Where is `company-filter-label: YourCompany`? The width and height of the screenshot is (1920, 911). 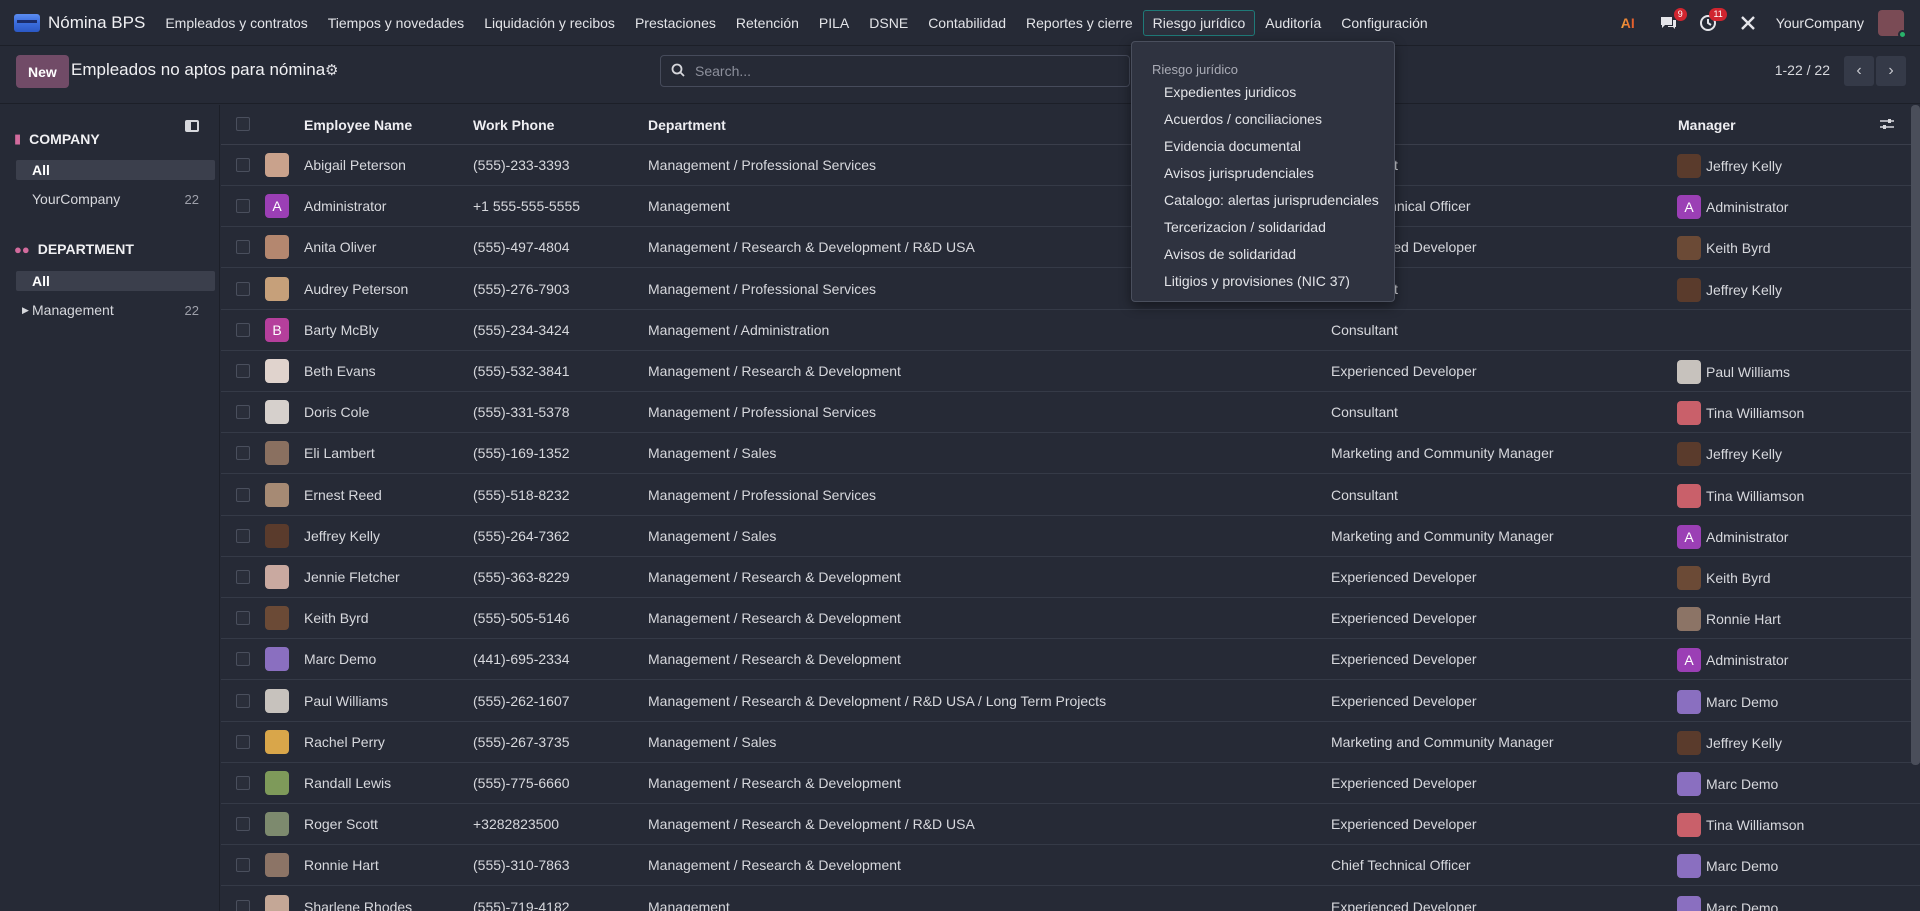
company-filter-label: YourCompany is located at coordinates (76, 199).